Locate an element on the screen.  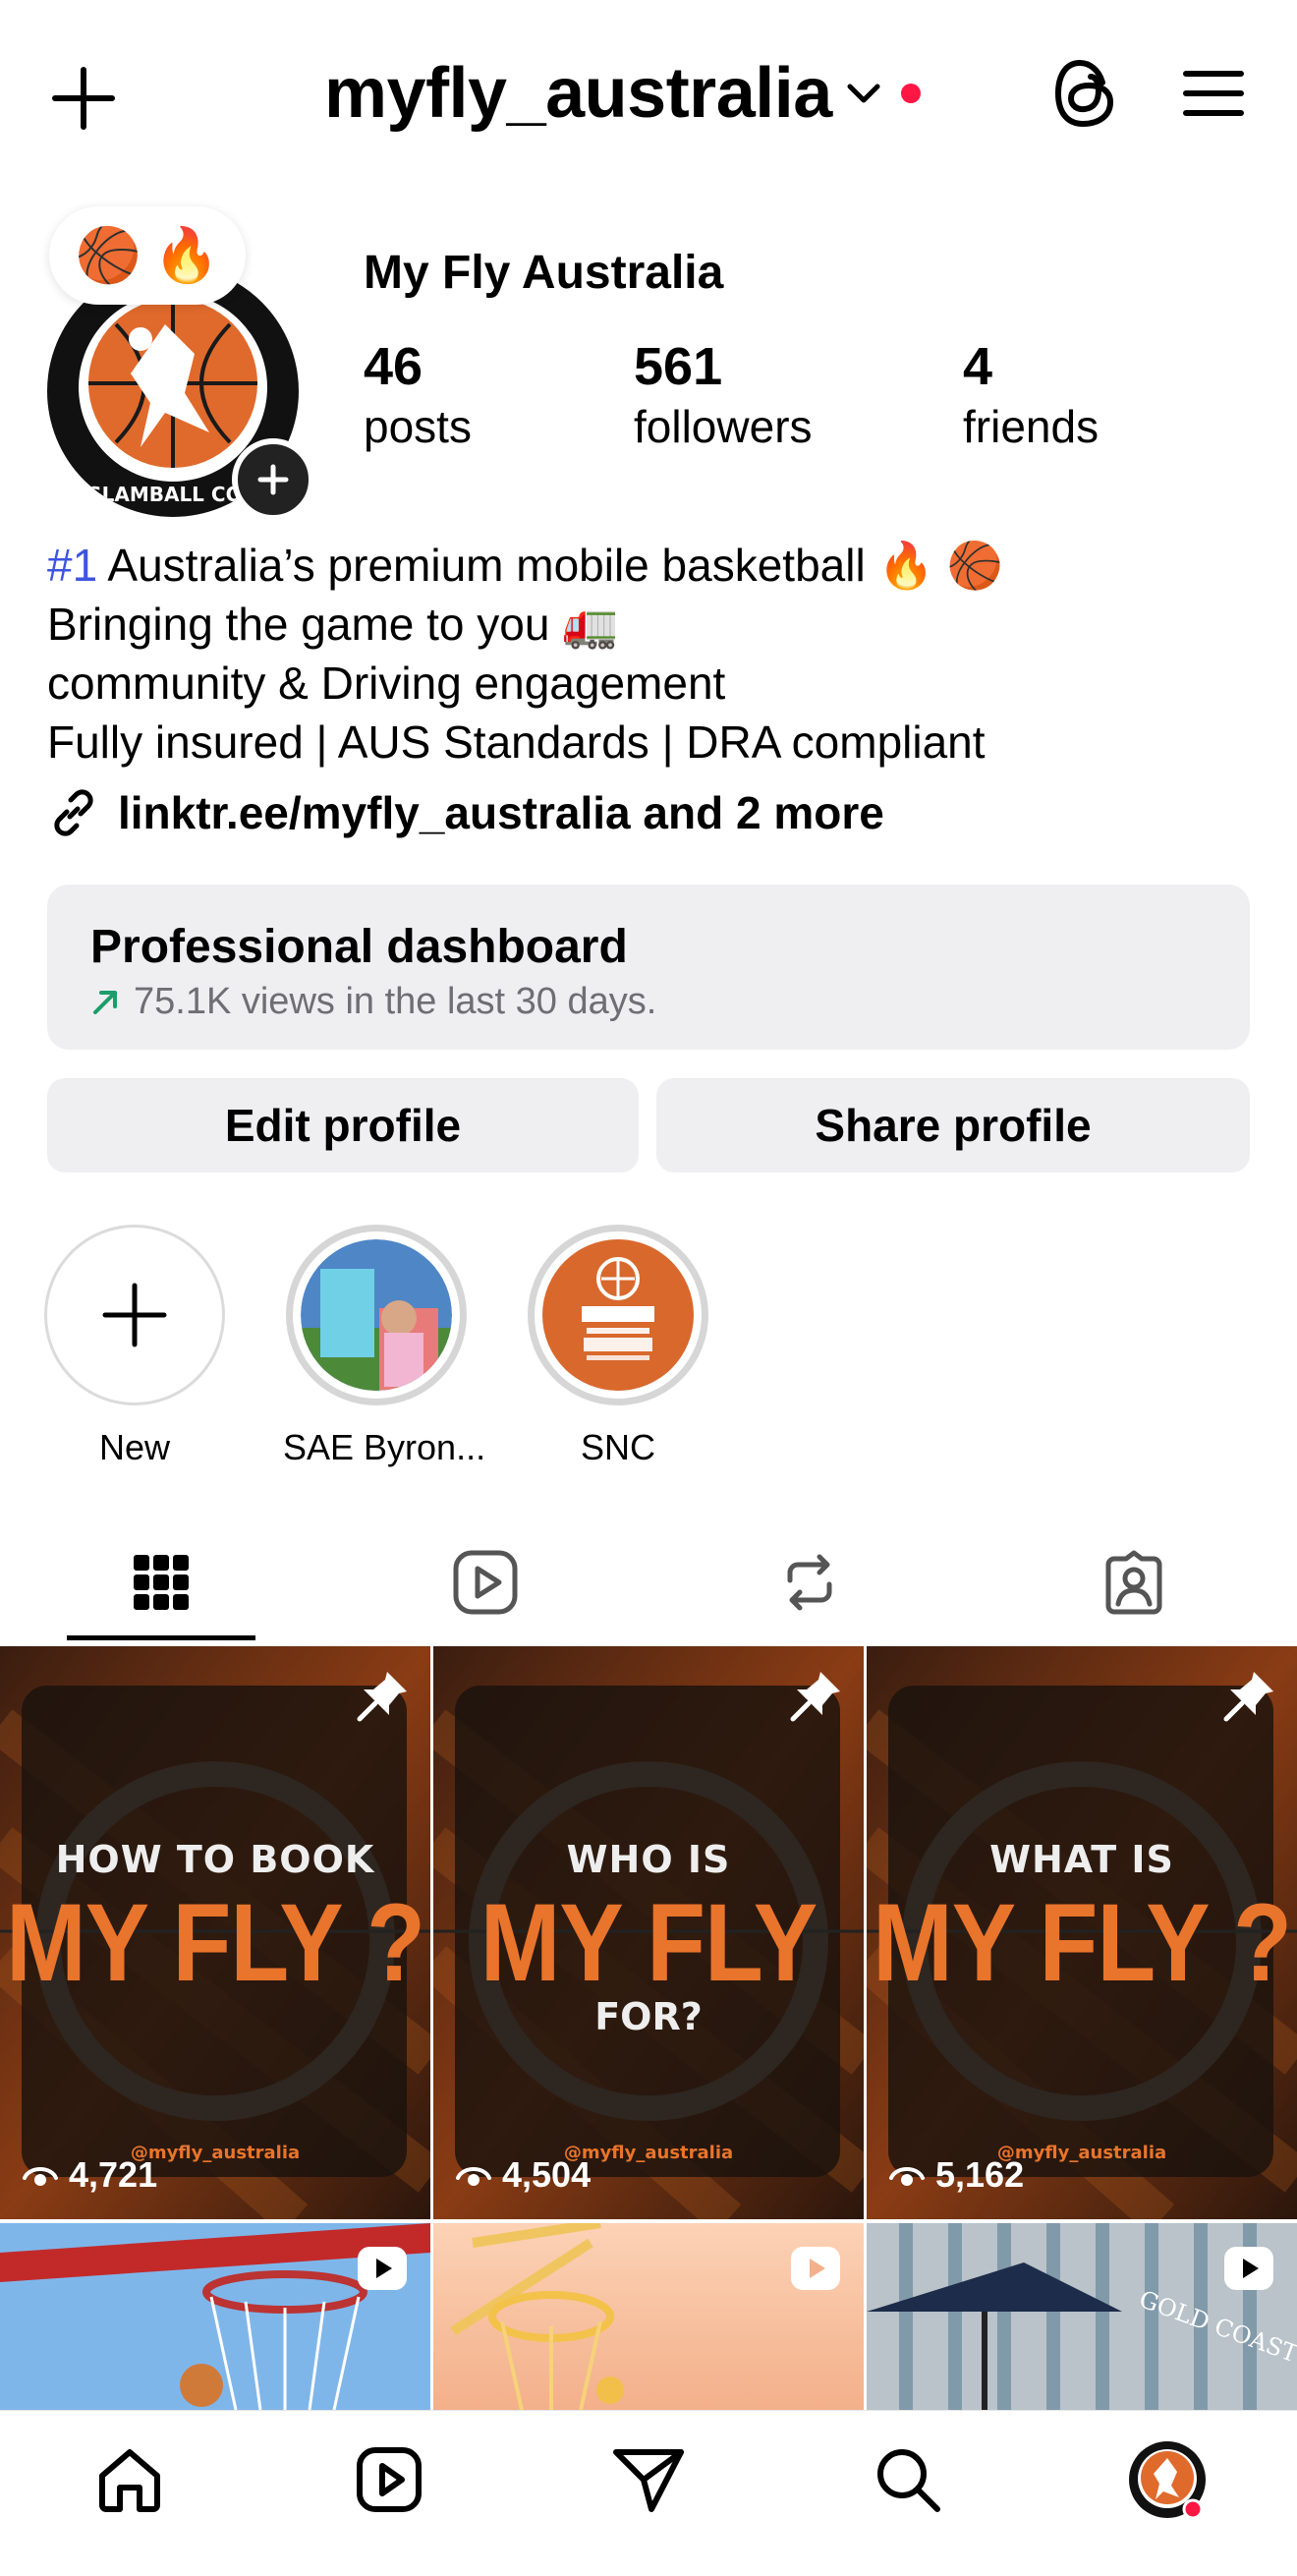
highlight-cover-image is located at coordinates (376, 1315).